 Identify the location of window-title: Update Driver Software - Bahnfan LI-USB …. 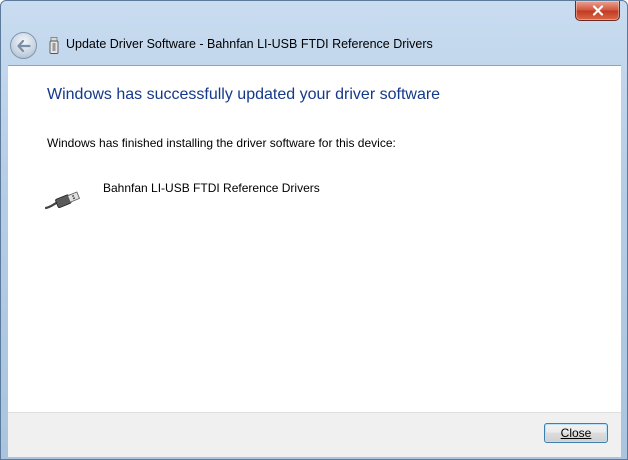
(249, 44).